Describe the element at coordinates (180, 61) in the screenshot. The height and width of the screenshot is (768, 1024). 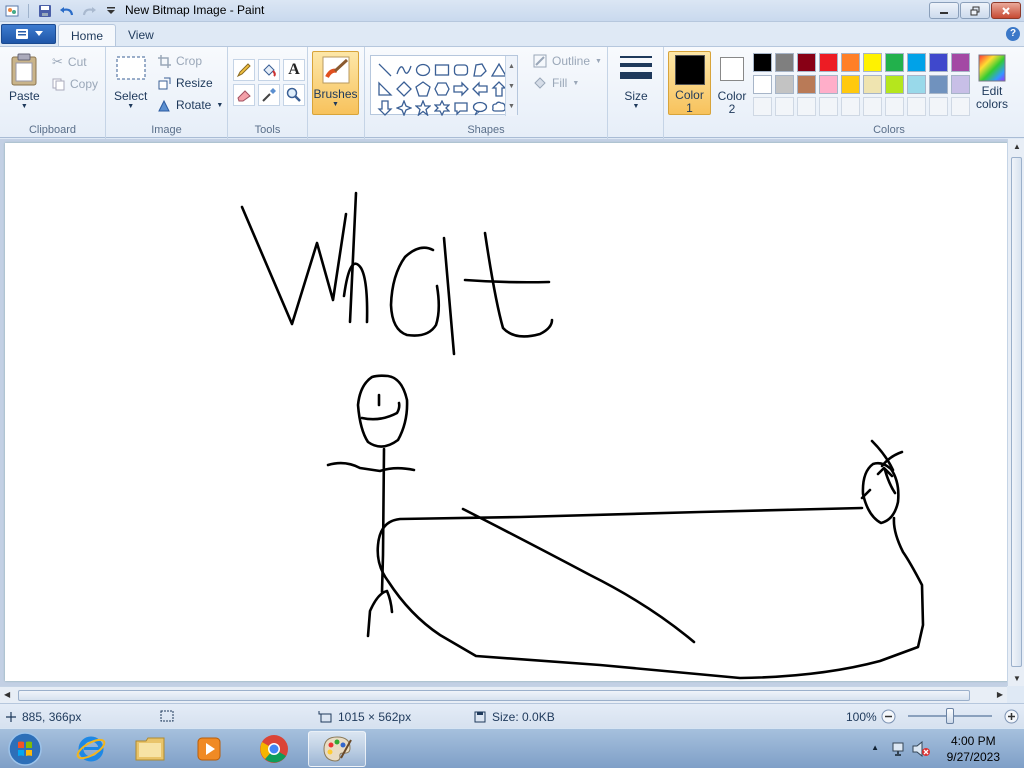
I see `crop-button: Crop` at that location.